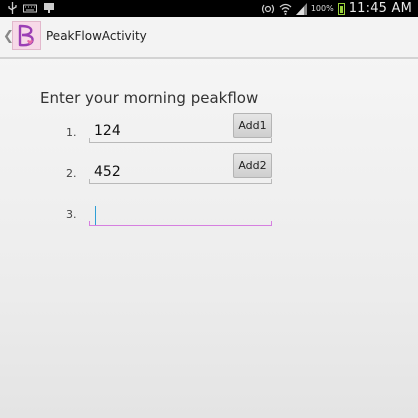 This screenshot has width=418, height=418. Describe the element at coordinates (96, 36) in the screenshot. I see `app-title: PeakFlowActivity` at that location.